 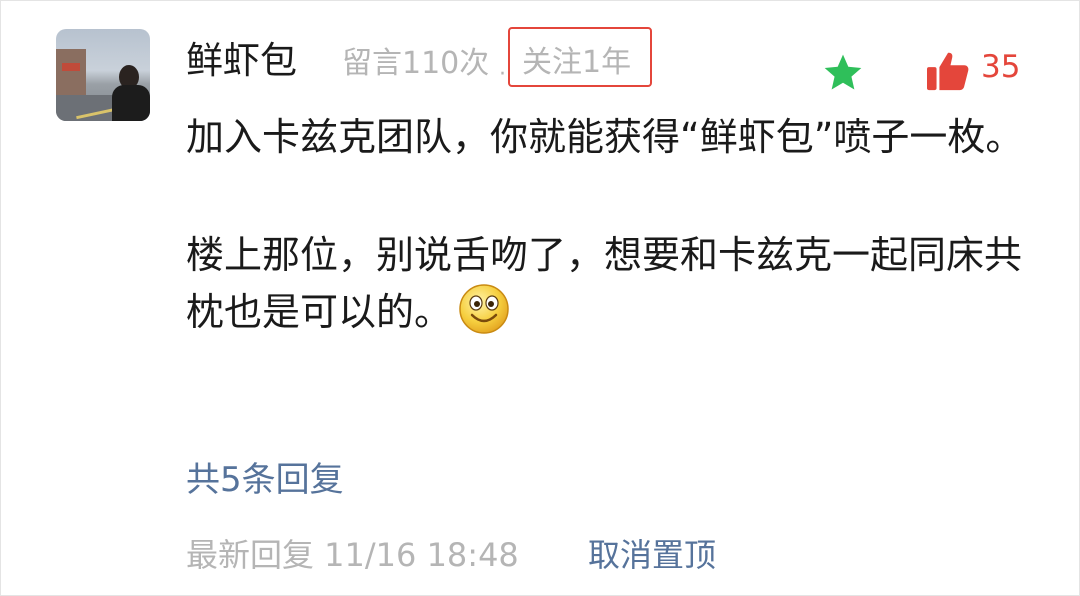 What do you see at coordinates (103, 75) in the screenshot?
I see `avatar` at bounding box center [103, 75].